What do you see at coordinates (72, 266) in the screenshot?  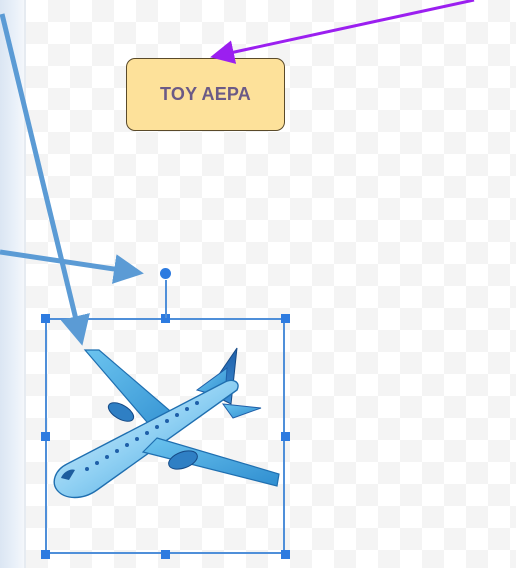 I see `blue-arrow-to-rotate-handle` at bounding box center [72, 266].